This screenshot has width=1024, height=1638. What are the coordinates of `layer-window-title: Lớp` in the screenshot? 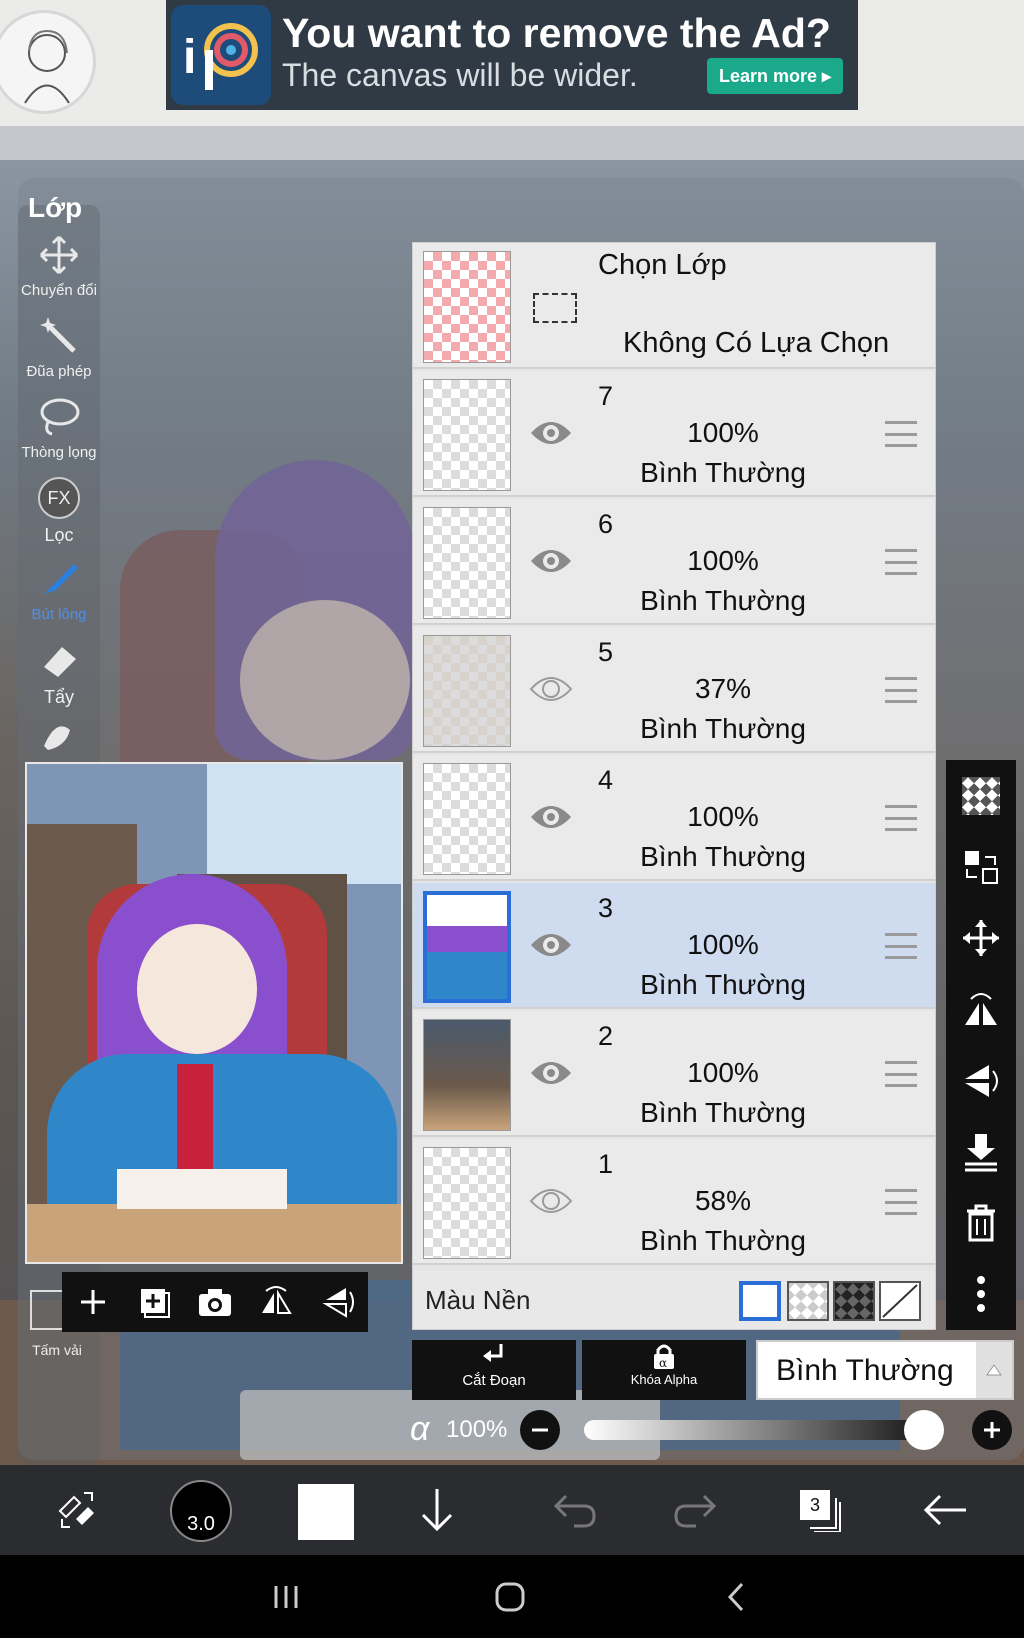 It's located at (55, 207).